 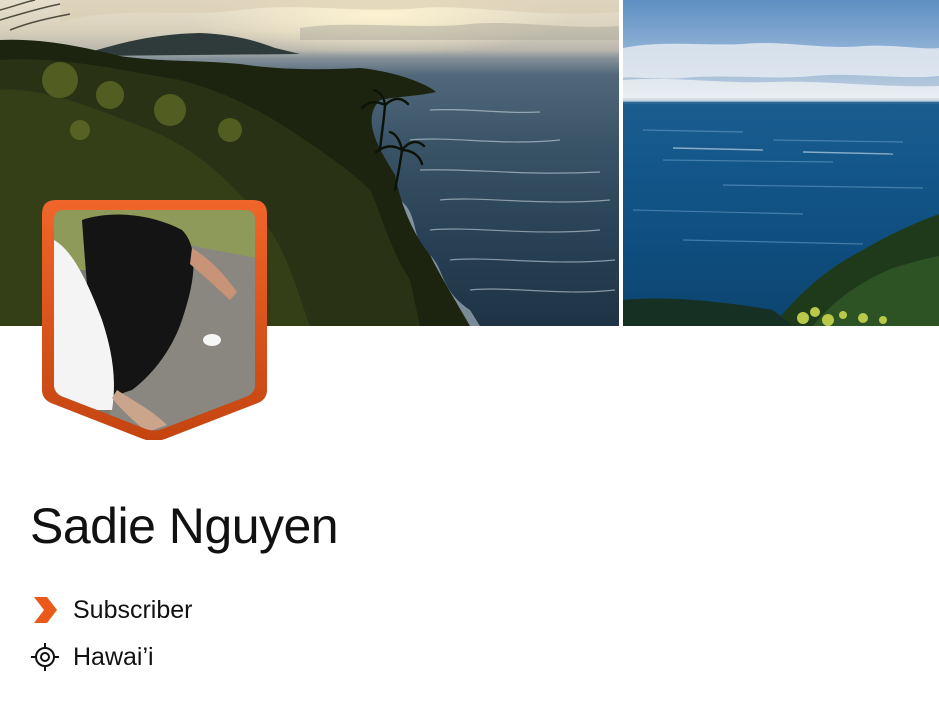 I want to click on location-info: Hawai’i, so click(x=92, y=657).